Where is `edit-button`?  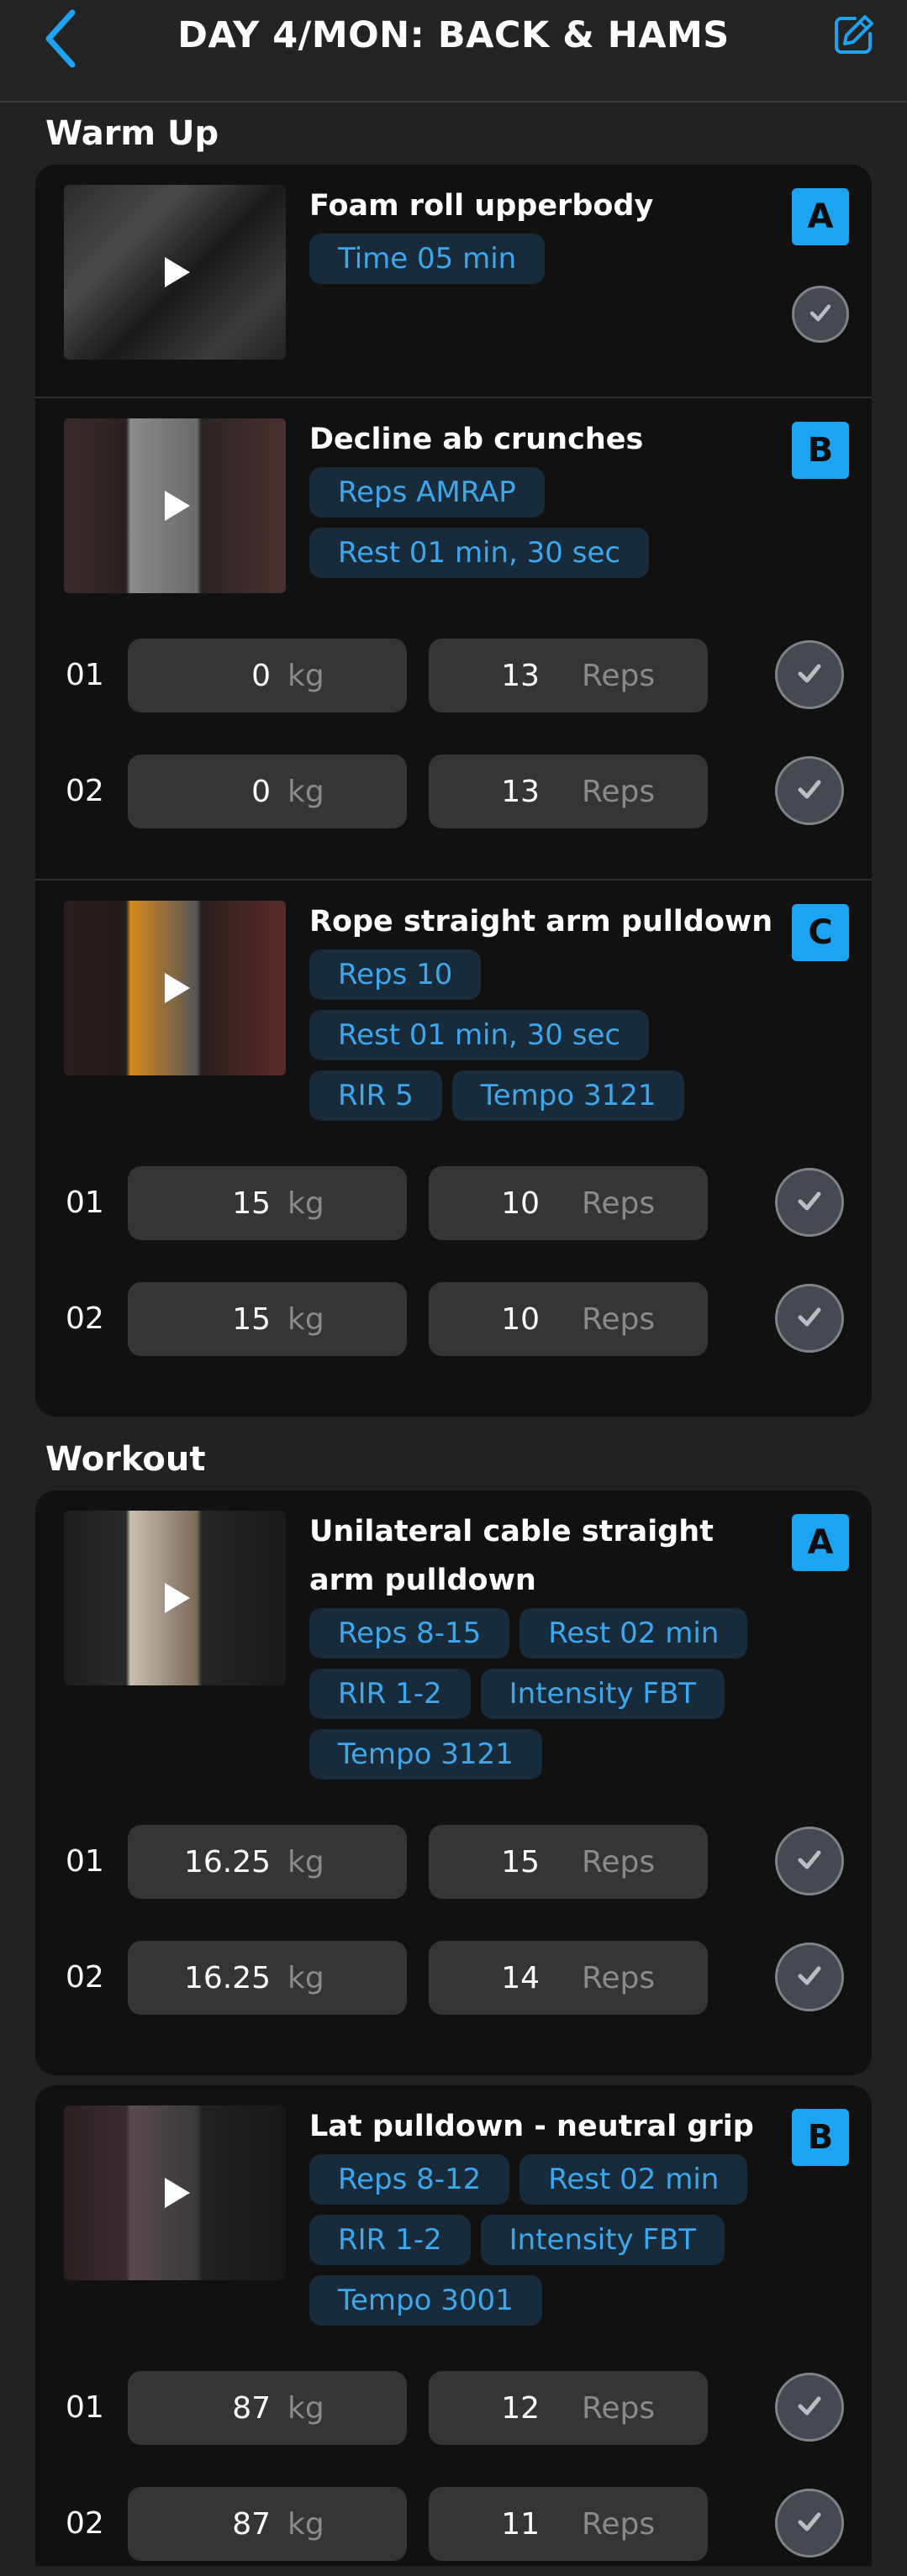
edit-button is located at coordinates (853, 36).